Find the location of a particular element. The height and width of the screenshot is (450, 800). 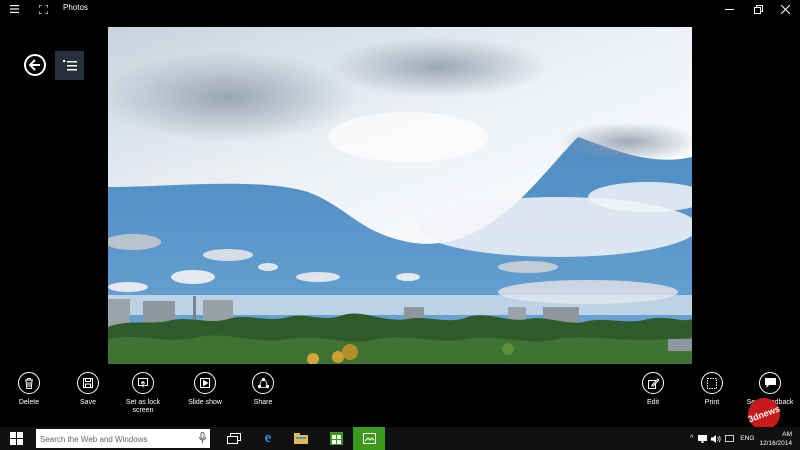

clock: AM 12/16/2014 is located at coordinates (775, 439).